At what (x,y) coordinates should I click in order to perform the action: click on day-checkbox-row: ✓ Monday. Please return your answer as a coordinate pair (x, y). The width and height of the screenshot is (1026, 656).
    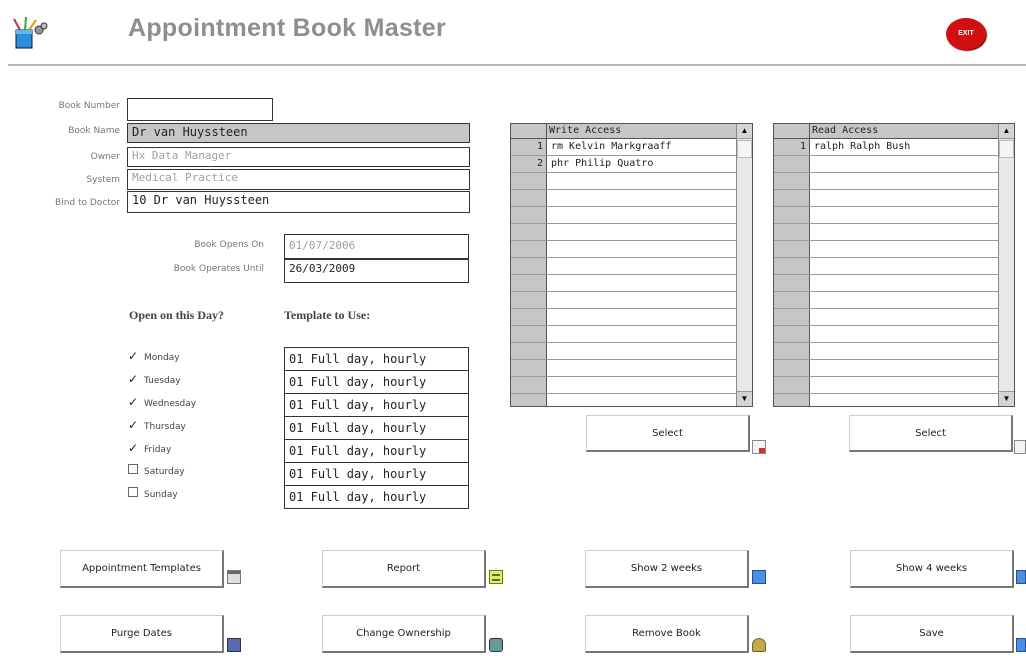
    Looking at the image, I should click on (154, 356).